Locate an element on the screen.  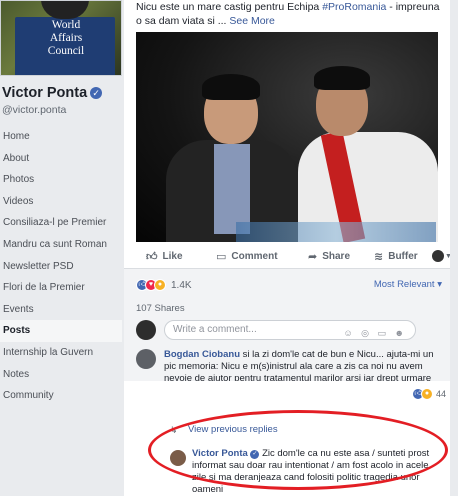
buffer-button: ≋ Buffer is located at coordinates (396, 256).